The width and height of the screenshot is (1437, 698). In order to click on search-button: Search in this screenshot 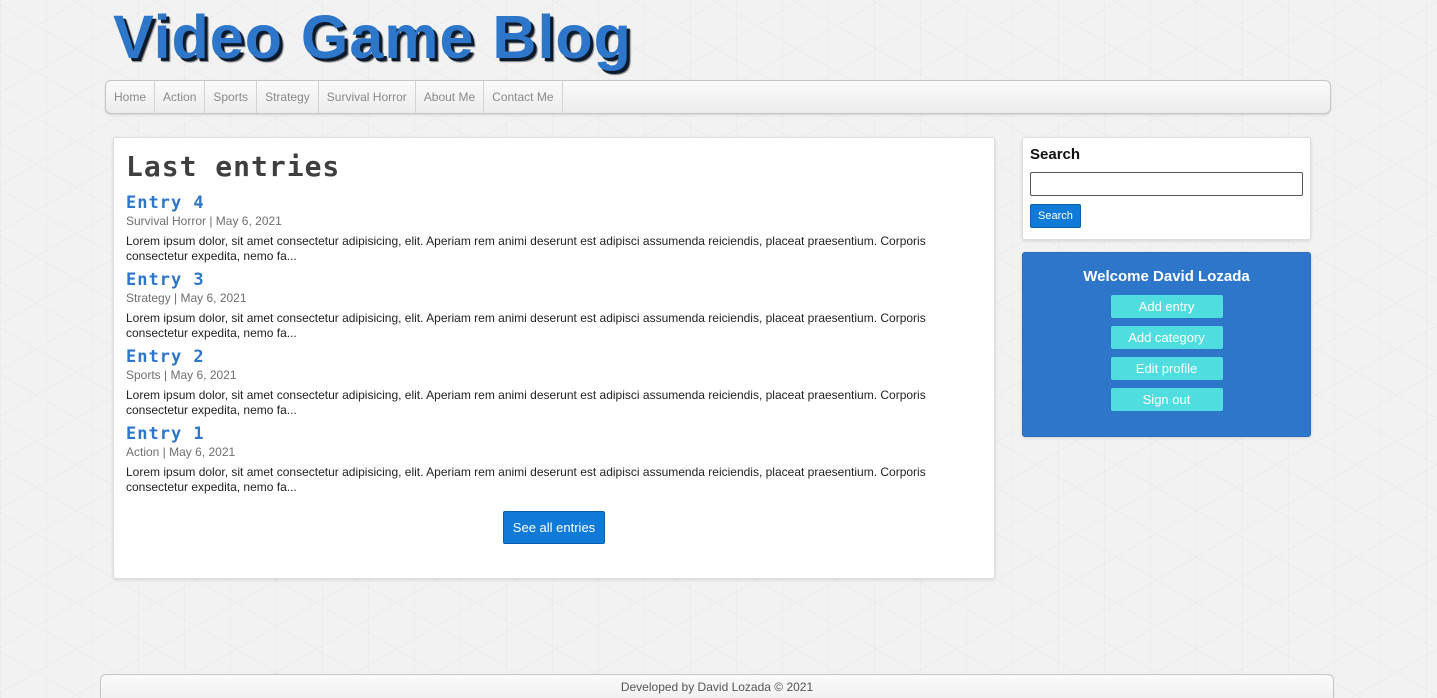, I will do `click(1055, 216)`.